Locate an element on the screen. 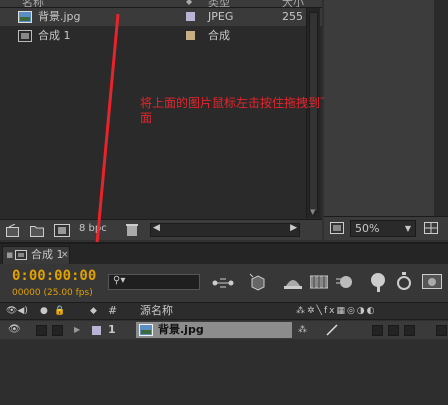  timeline-toolbar: 0:00:00:00 00000 (25.00 fps) ⚲▾ is located at coordinates (224, 283).